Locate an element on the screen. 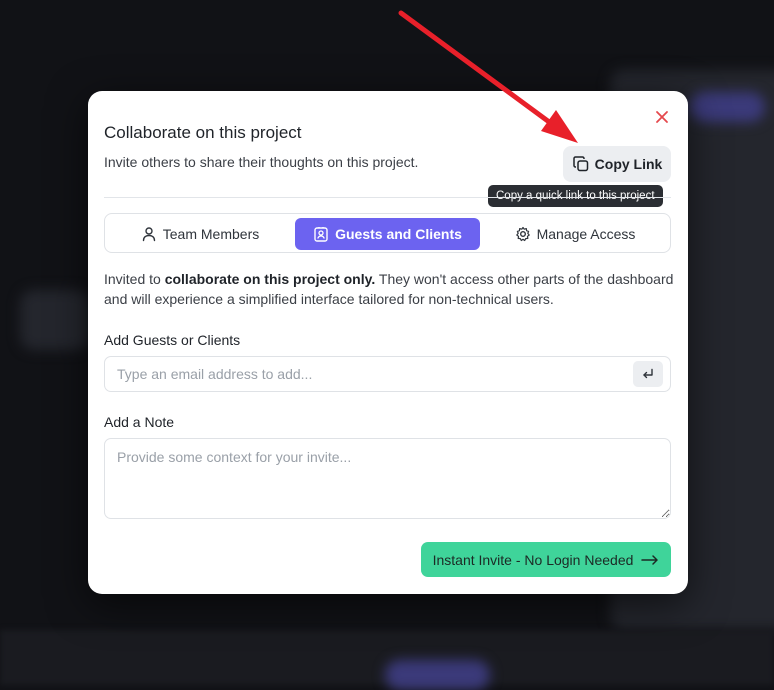 This screenshot has width=774, height=690. add-guests-label: Add Guests or Clients is located at coordinates (172, 340).